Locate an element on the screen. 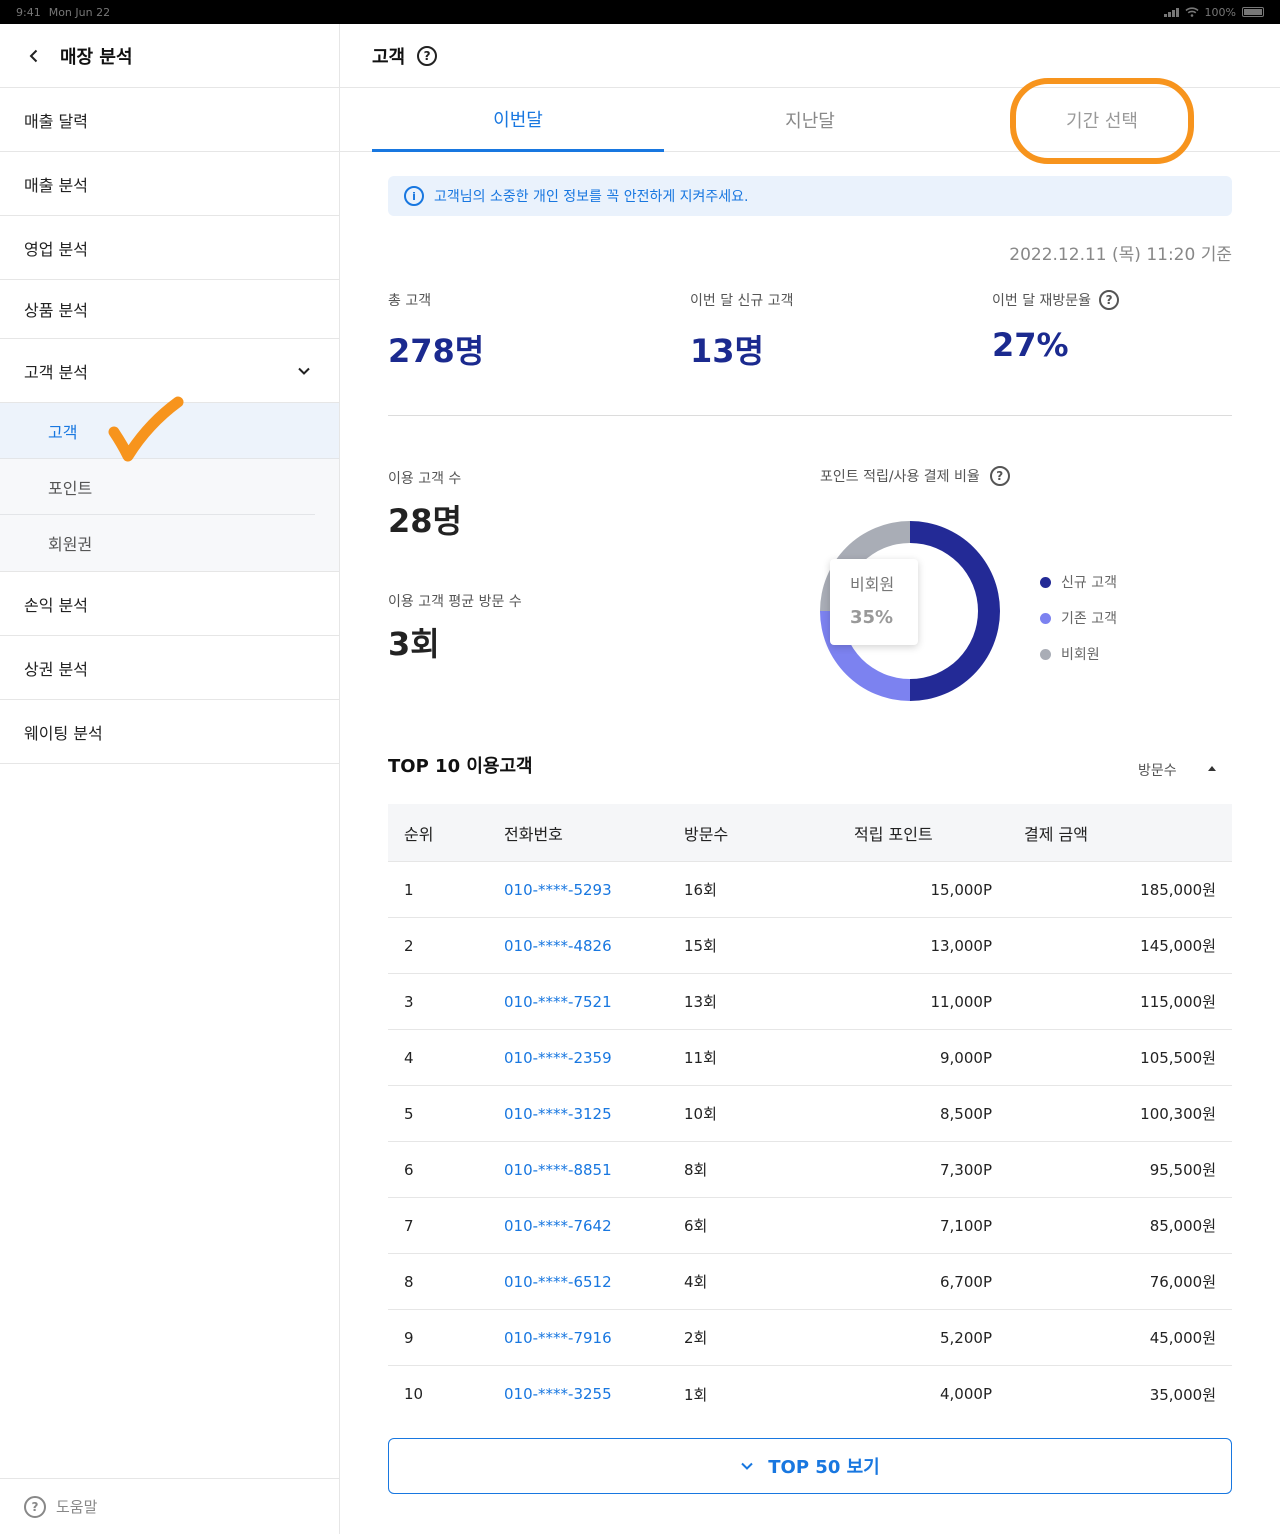 The width and height of the screenshot is (1280, 1534). cell-phone: 010-****-3255 is located at coordinates (558, 1394).